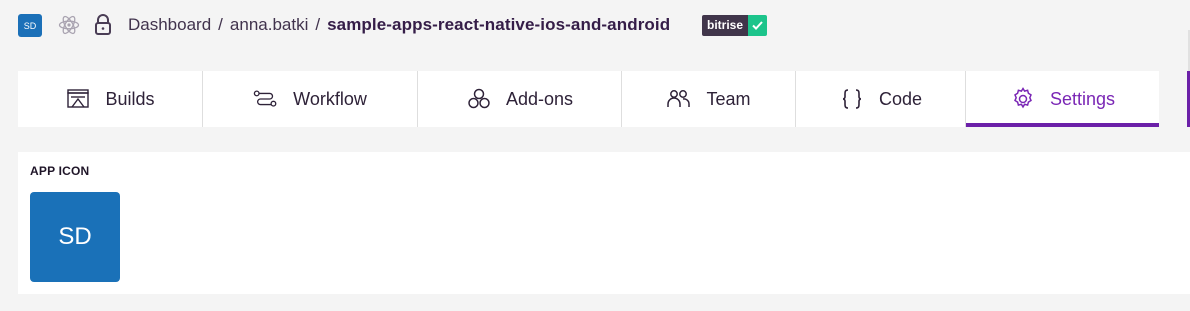  I want to click on tab-label: Settings, so click(1082, 98).